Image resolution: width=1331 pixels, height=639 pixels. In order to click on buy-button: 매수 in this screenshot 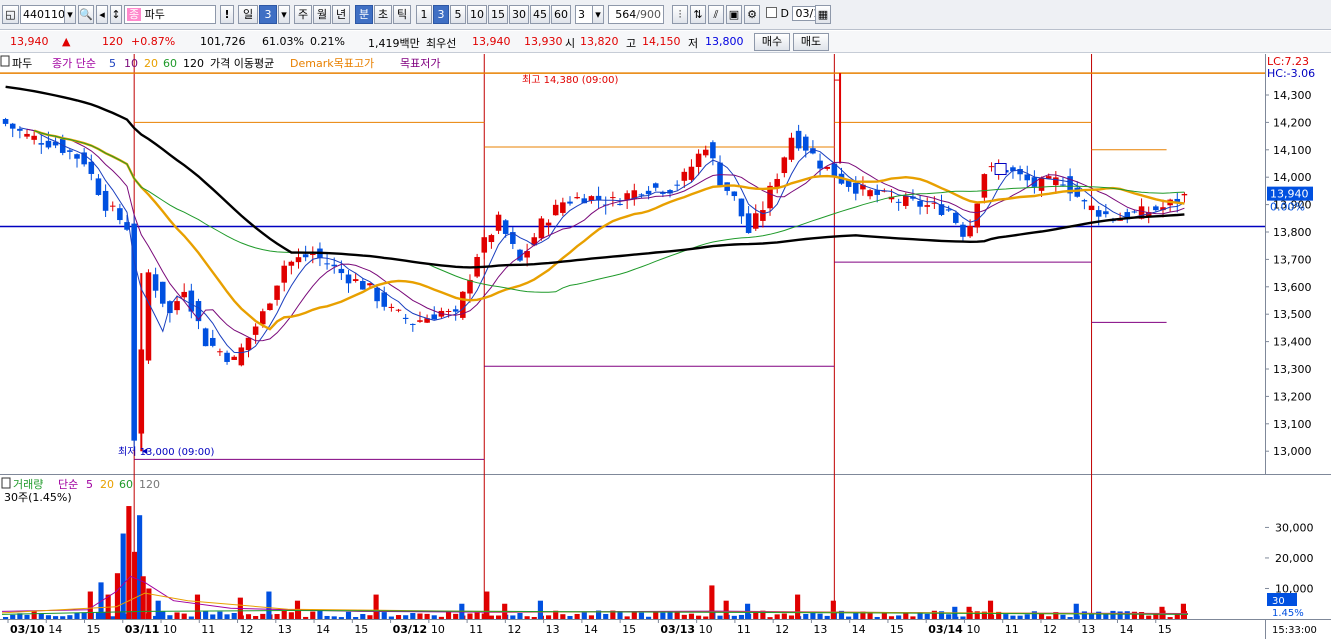, I will do `click(772, 42)`.